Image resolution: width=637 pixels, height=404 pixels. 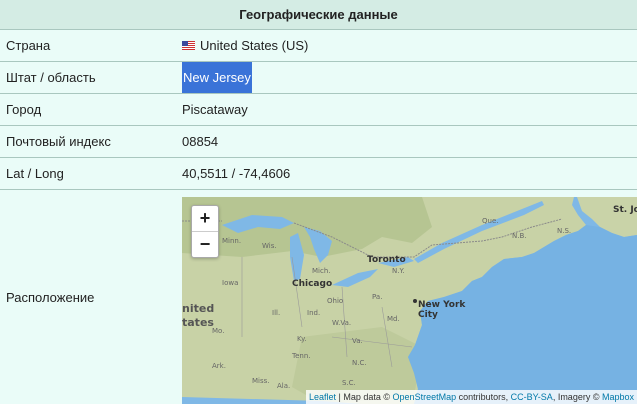 What do you see at coordinates (205, 244) in the screenshot?
I see `zoom-out-button: −` at bounding box center [205, 244].